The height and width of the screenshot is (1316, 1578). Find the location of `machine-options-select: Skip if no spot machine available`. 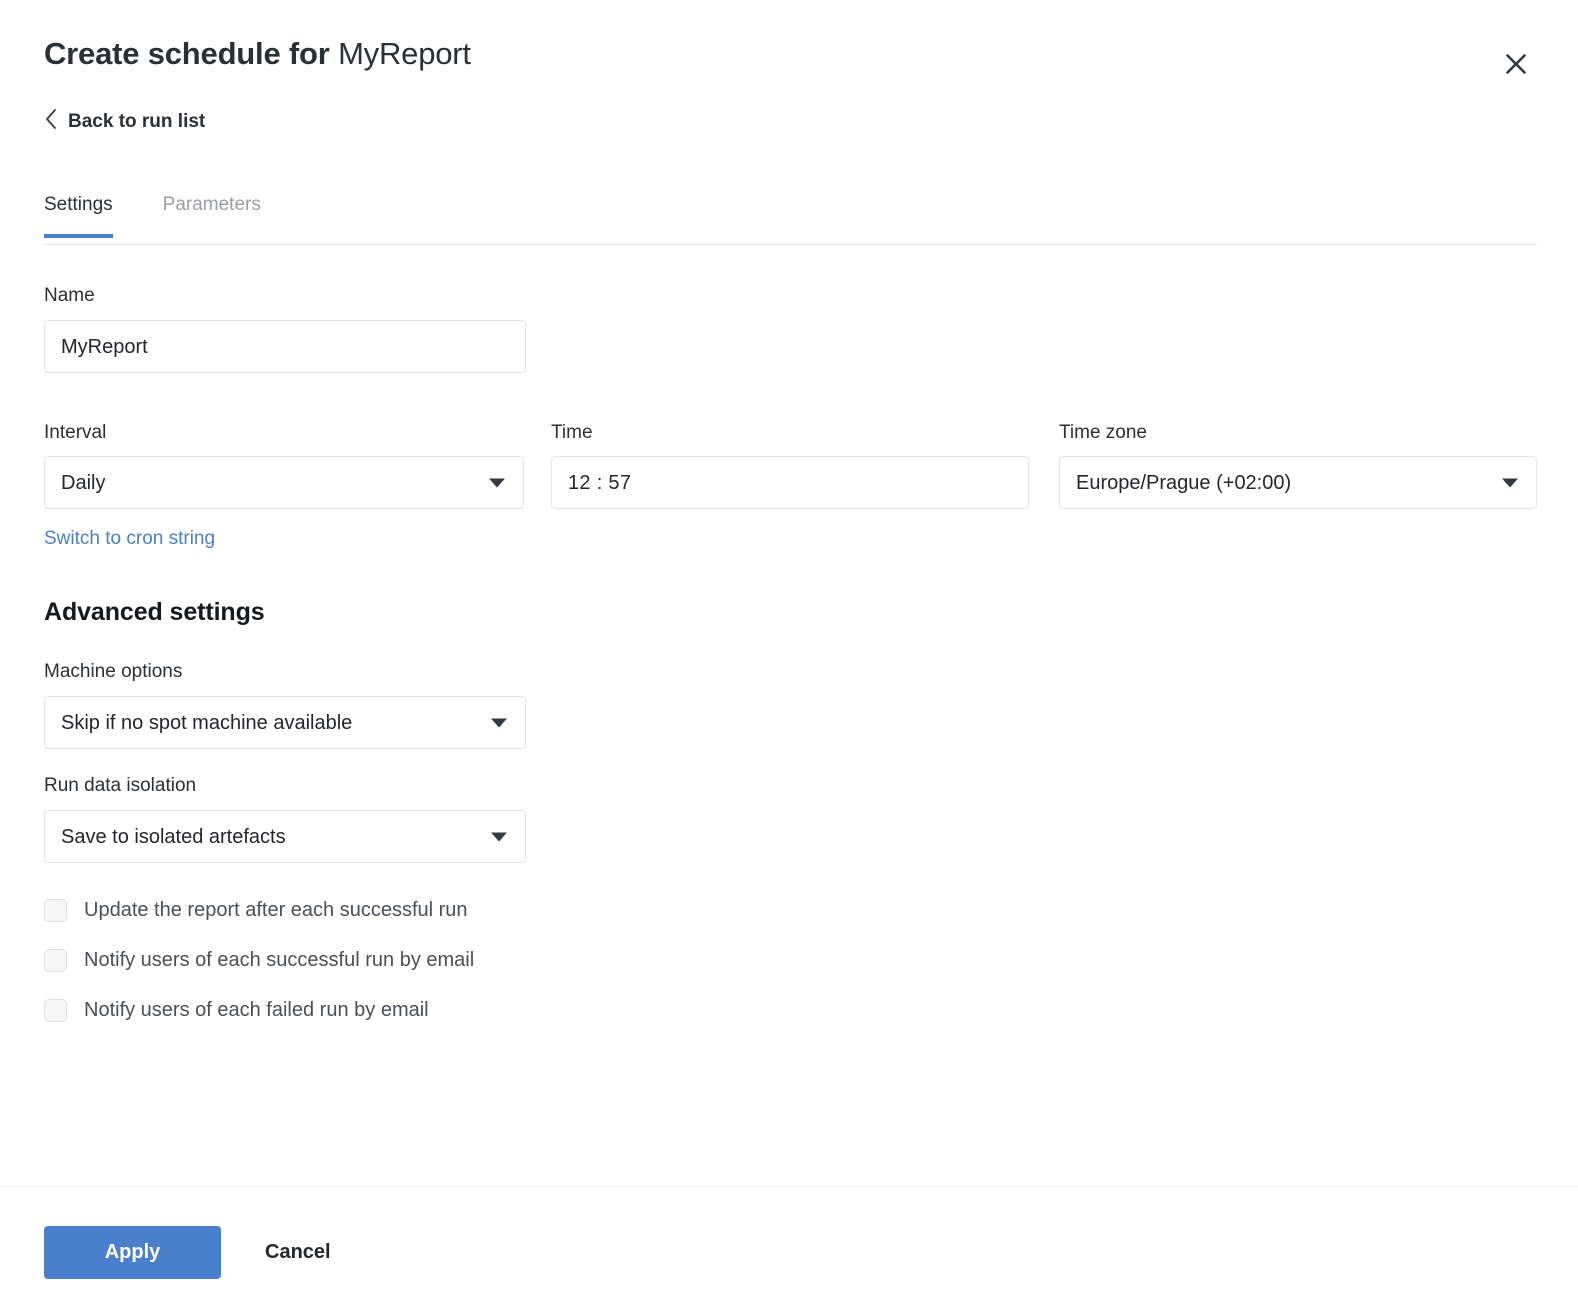

machine-options-select: Skip if no spot machine available is located at coordinates (285, 722).